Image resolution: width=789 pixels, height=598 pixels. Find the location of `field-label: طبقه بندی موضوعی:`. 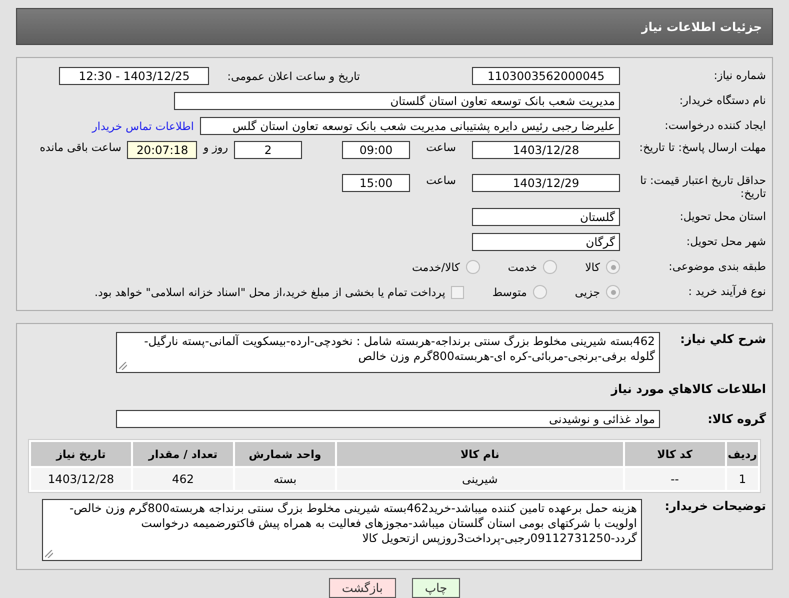

field-label: طبقه بندی موضوعی: is located at coordinates (717, 267).